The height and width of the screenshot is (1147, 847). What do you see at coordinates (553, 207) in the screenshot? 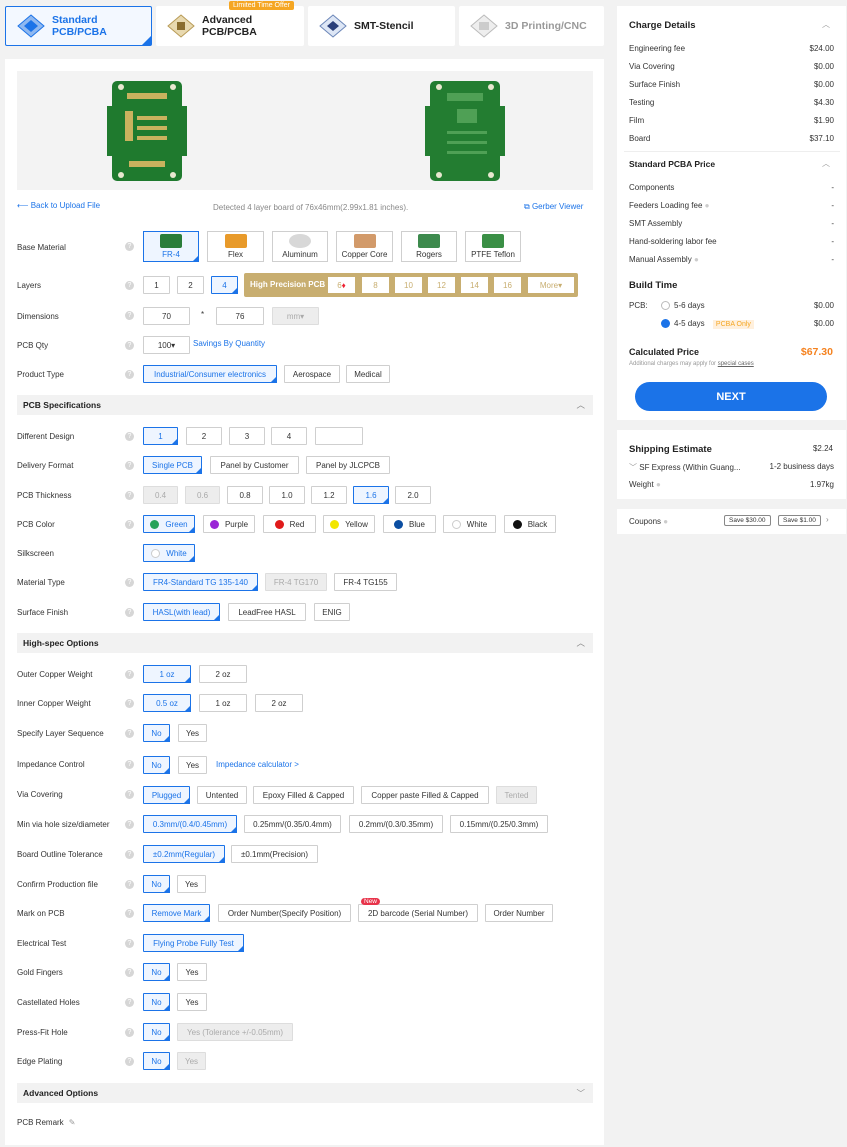
I see `gerber-viewer-link: ⧉ Gerber Viewer` at bounding box center [553, 207].